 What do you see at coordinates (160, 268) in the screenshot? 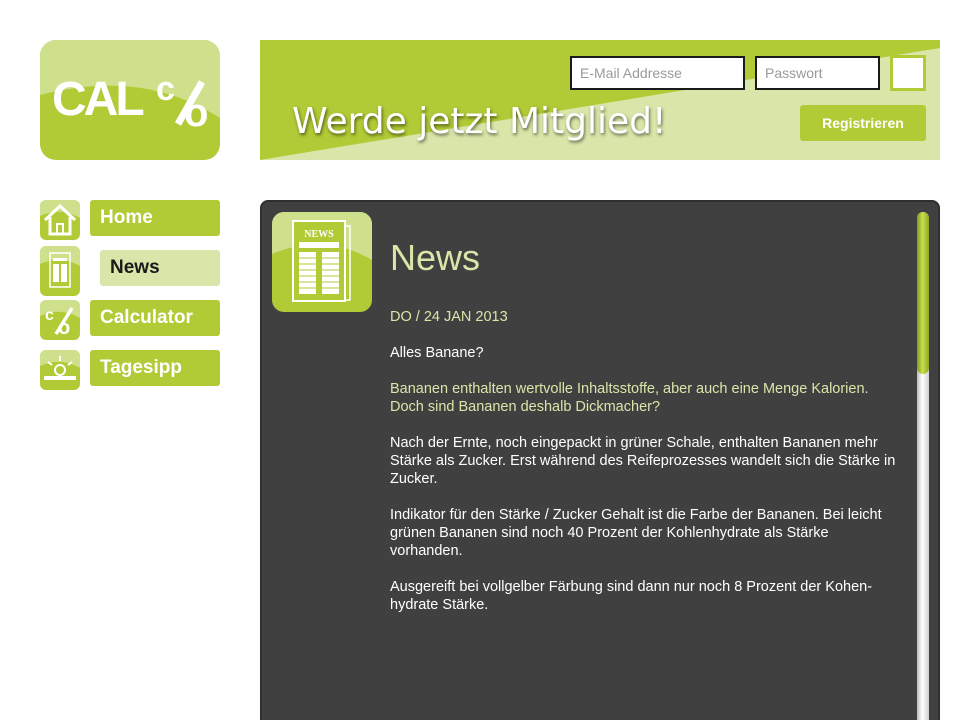
I see `nav-label-news: News` at bounding box center [160, 268].